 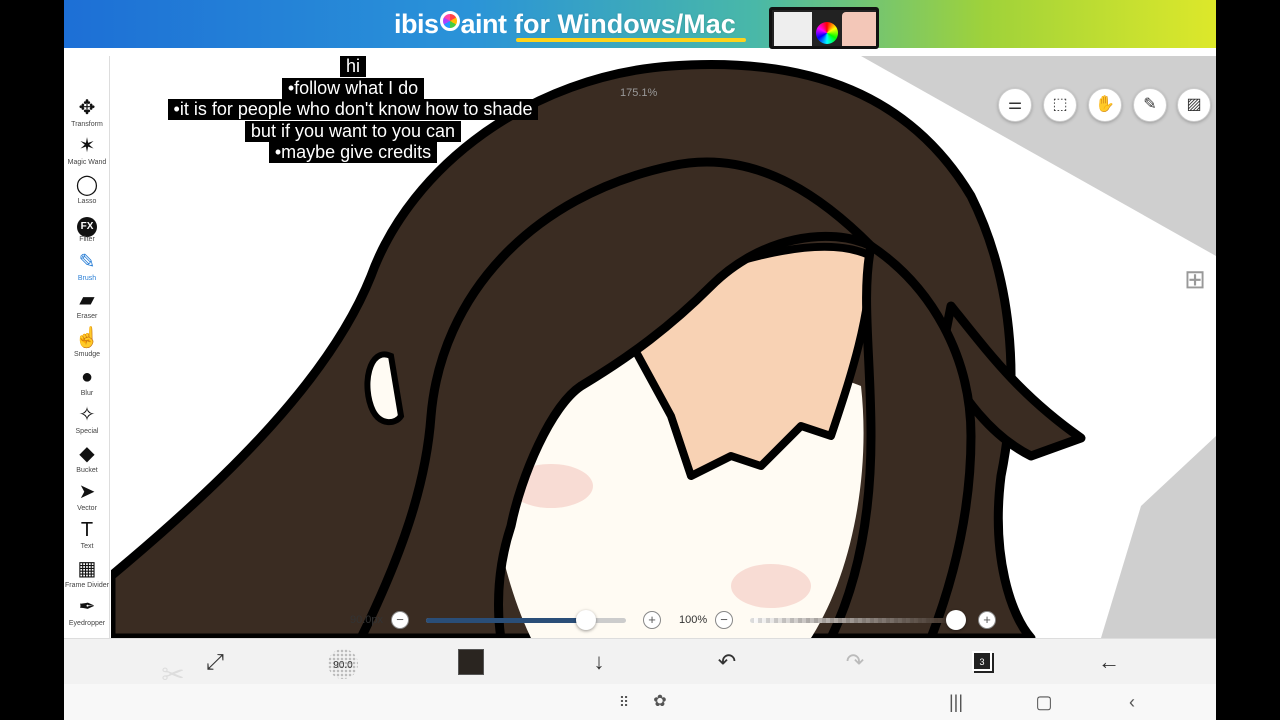 I want to click on app-drawer-icon: ⠿, so click(x=624, y=702).